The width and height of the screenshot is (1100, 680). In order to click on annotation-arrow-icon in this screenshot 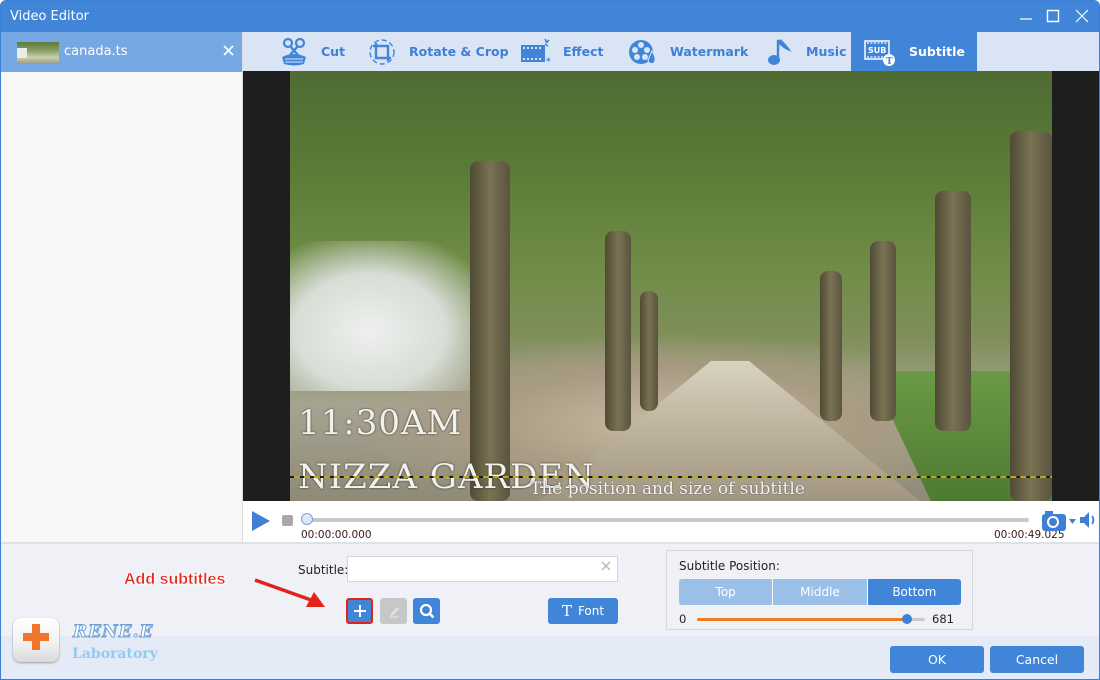, I will do `click(289, 592)`.